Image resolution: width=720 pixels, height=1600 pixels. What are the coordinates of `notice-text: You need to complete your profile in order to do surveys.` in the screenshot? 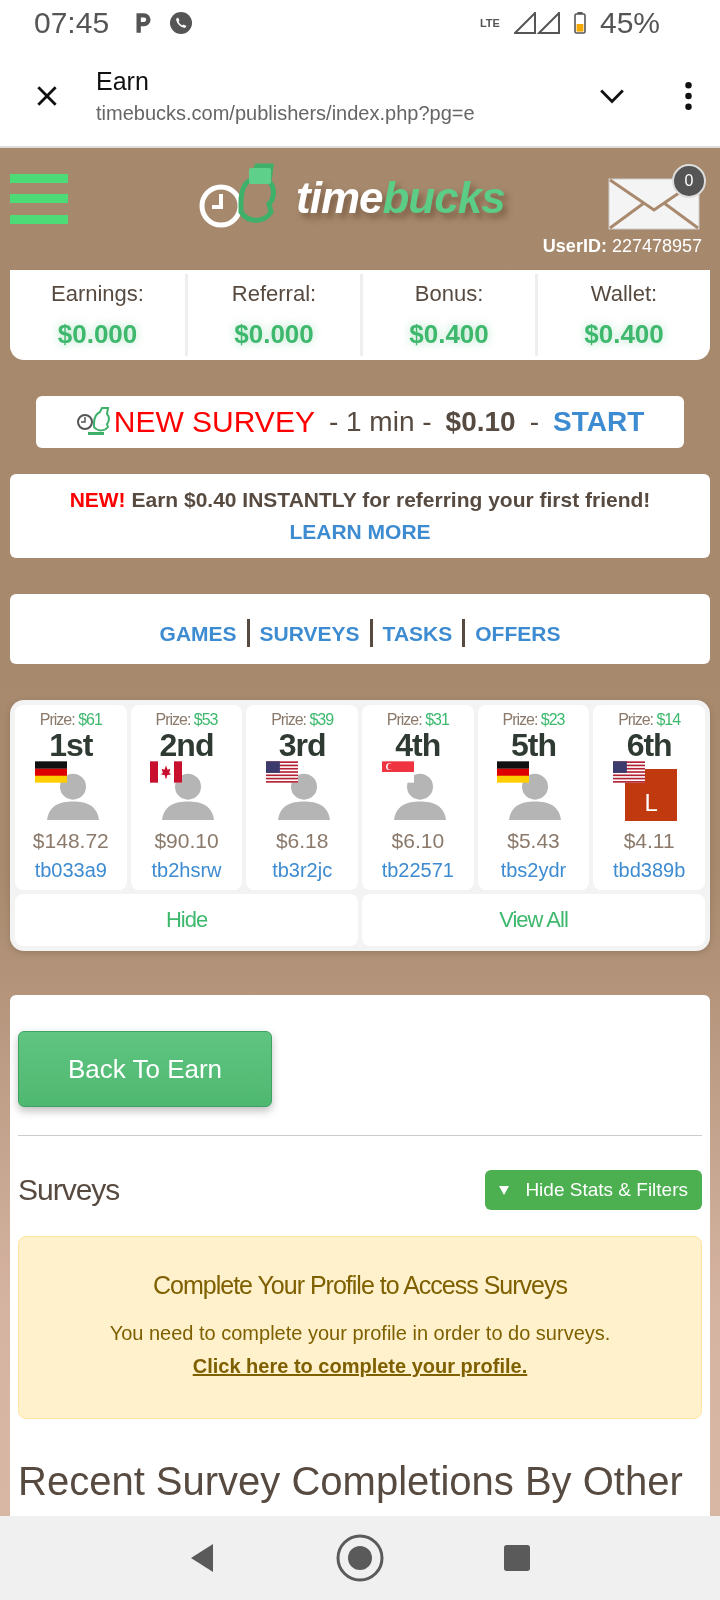 It's located at (360, 1333).